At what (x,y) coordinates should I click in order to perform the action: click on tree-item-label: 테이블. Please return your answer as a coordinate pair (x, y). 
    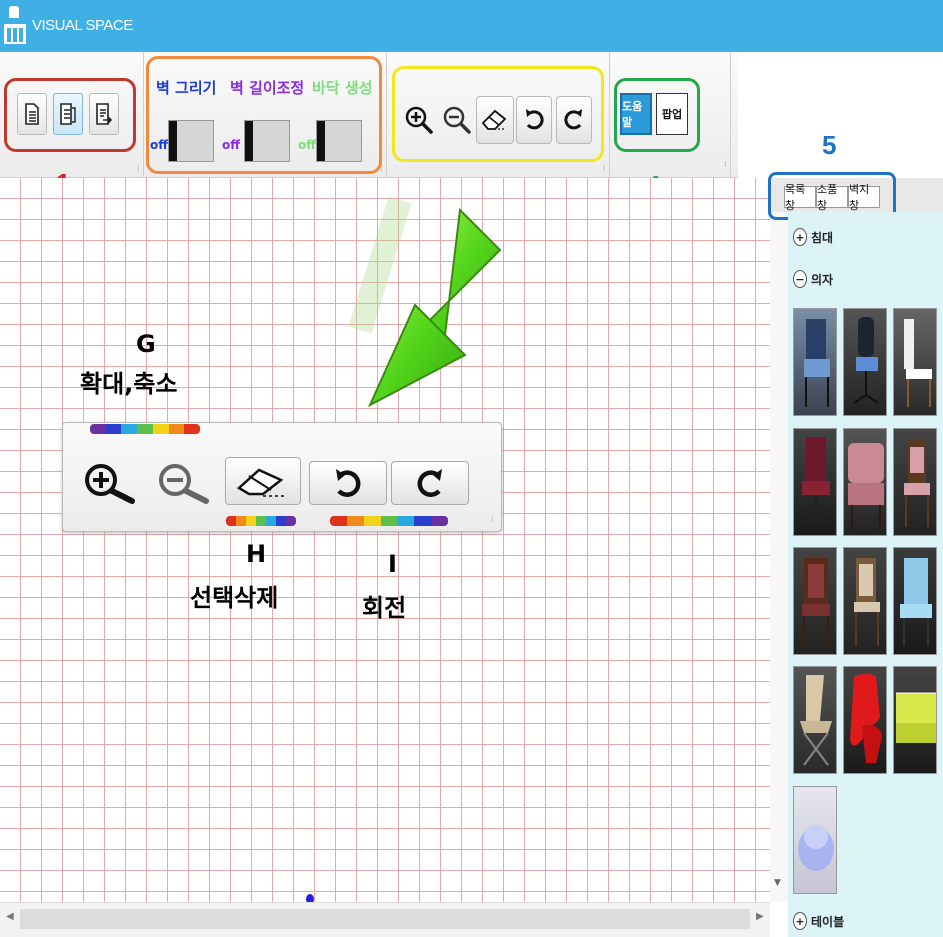
    Looking at the image, I should click on (828, 921).